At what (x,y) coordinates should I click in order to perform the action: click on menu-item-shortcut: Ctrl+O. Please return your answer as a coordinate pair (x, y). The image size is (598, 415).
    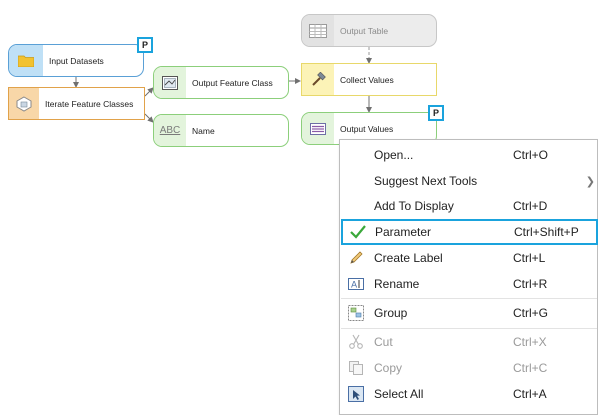
    Looking at the image, I should click on (531, 155).